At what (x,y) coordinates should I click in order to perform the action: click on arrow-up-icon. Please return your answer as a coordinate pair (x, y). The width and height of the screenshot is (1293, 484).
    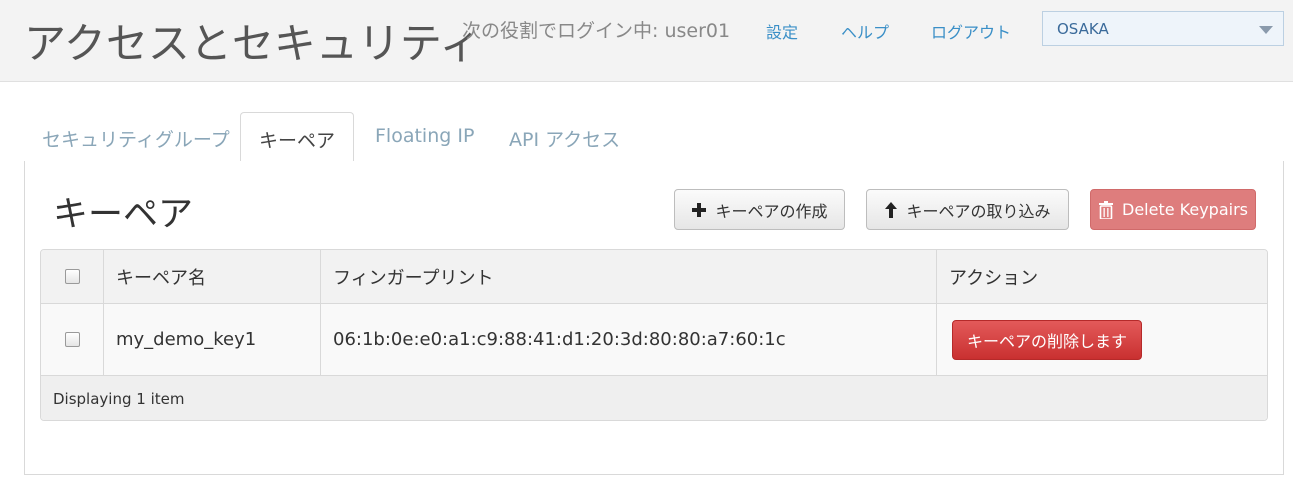
    Looking at the image, I should click on (891, 210).